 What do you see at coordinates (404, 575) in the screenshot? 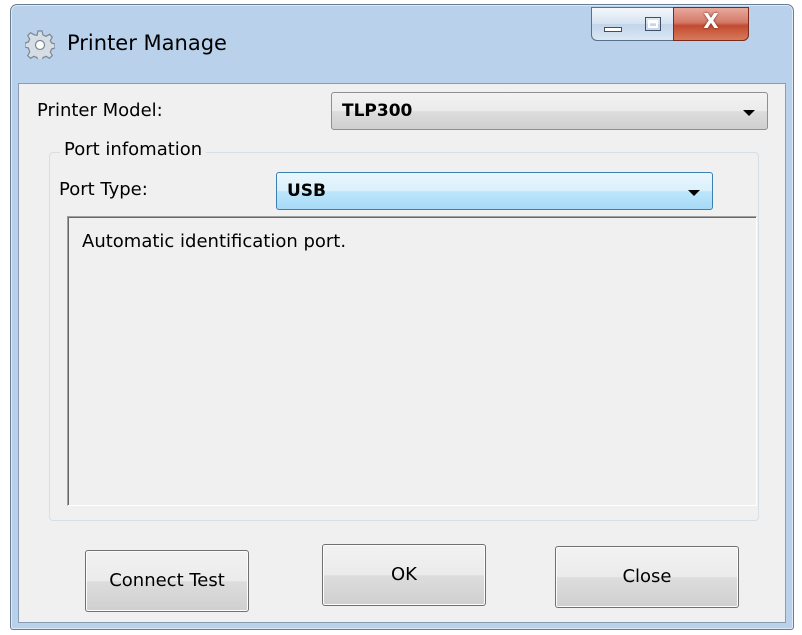
I see `ok-button: OK` at bounding box center [404, 575].